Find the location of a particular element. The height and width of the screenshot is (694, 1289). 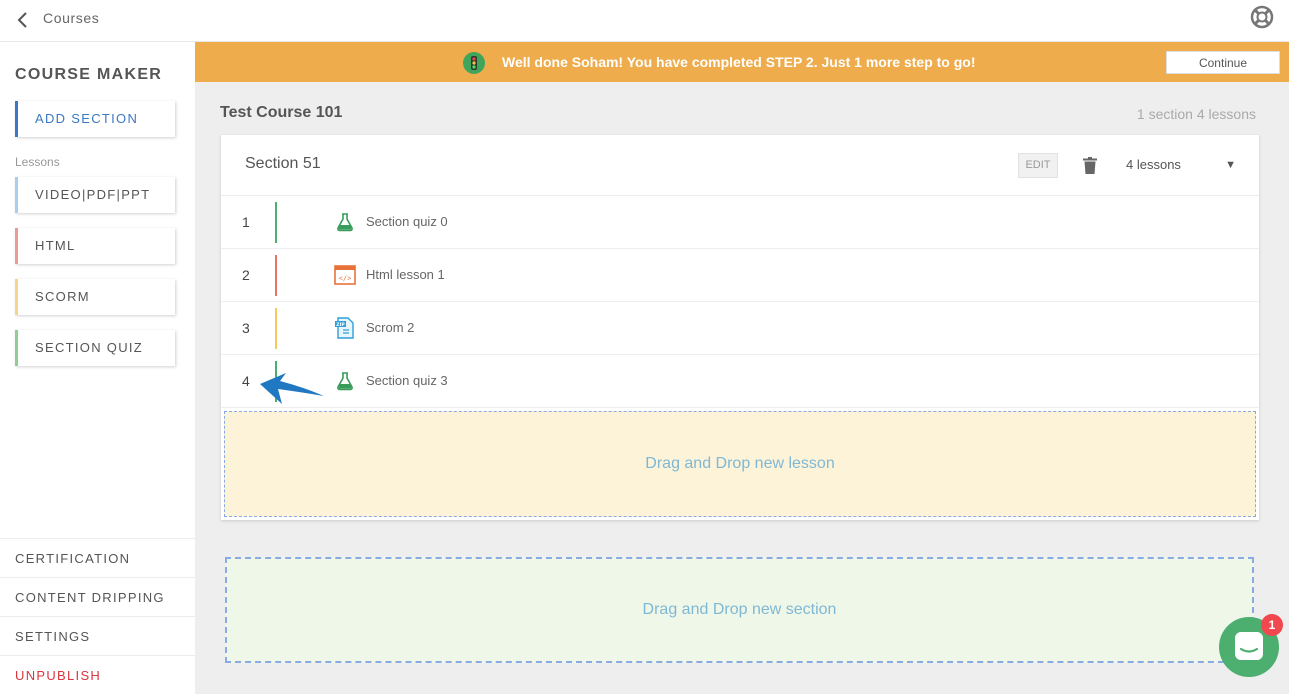

lesson-number: 1 is located at coordinates (246, 222).